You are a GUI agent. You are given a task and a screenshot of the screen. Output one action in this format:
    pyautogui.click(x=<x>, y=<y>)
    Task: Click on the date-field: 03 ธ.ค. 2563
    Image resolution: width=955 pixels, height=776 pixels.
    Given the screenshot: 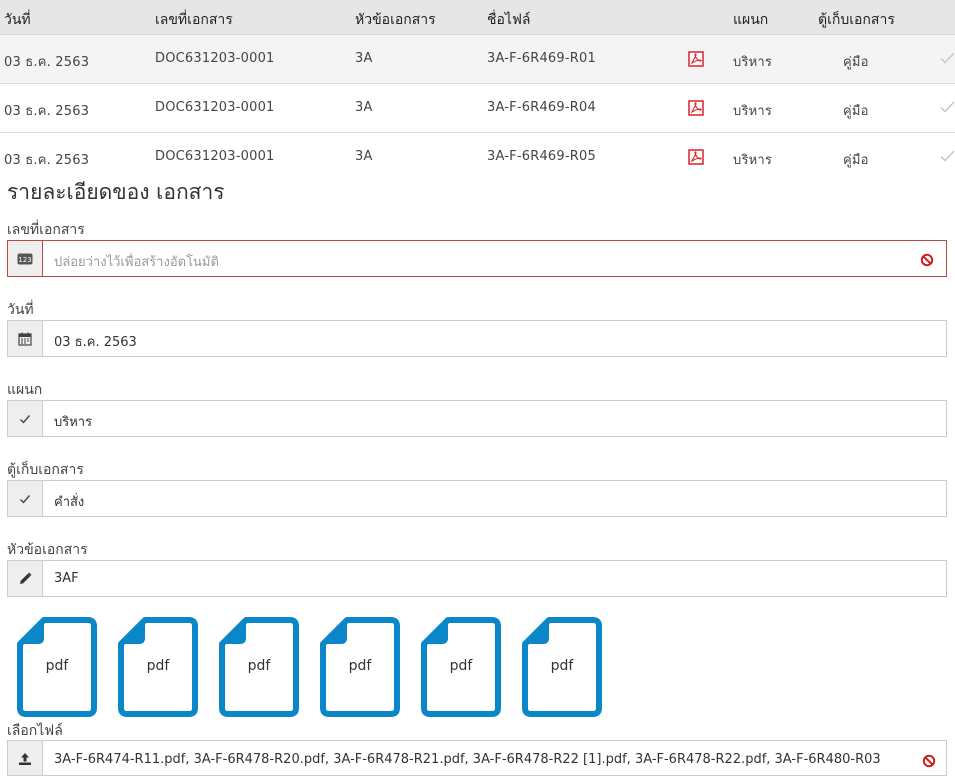 What is the action you would take?
    pyautogui.click(x=477, y=338)
    